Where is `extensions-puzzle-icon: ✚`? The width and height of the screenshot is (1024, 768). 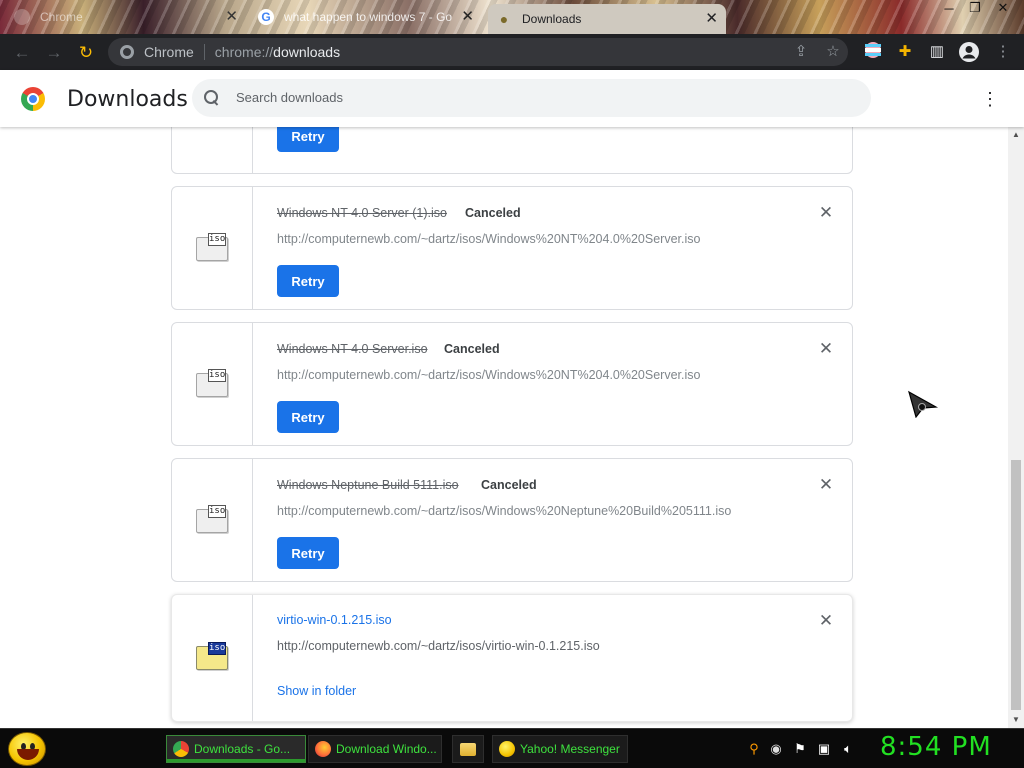 extensions-puzzle-icon: ✚ is located at coordinates (905, 52).